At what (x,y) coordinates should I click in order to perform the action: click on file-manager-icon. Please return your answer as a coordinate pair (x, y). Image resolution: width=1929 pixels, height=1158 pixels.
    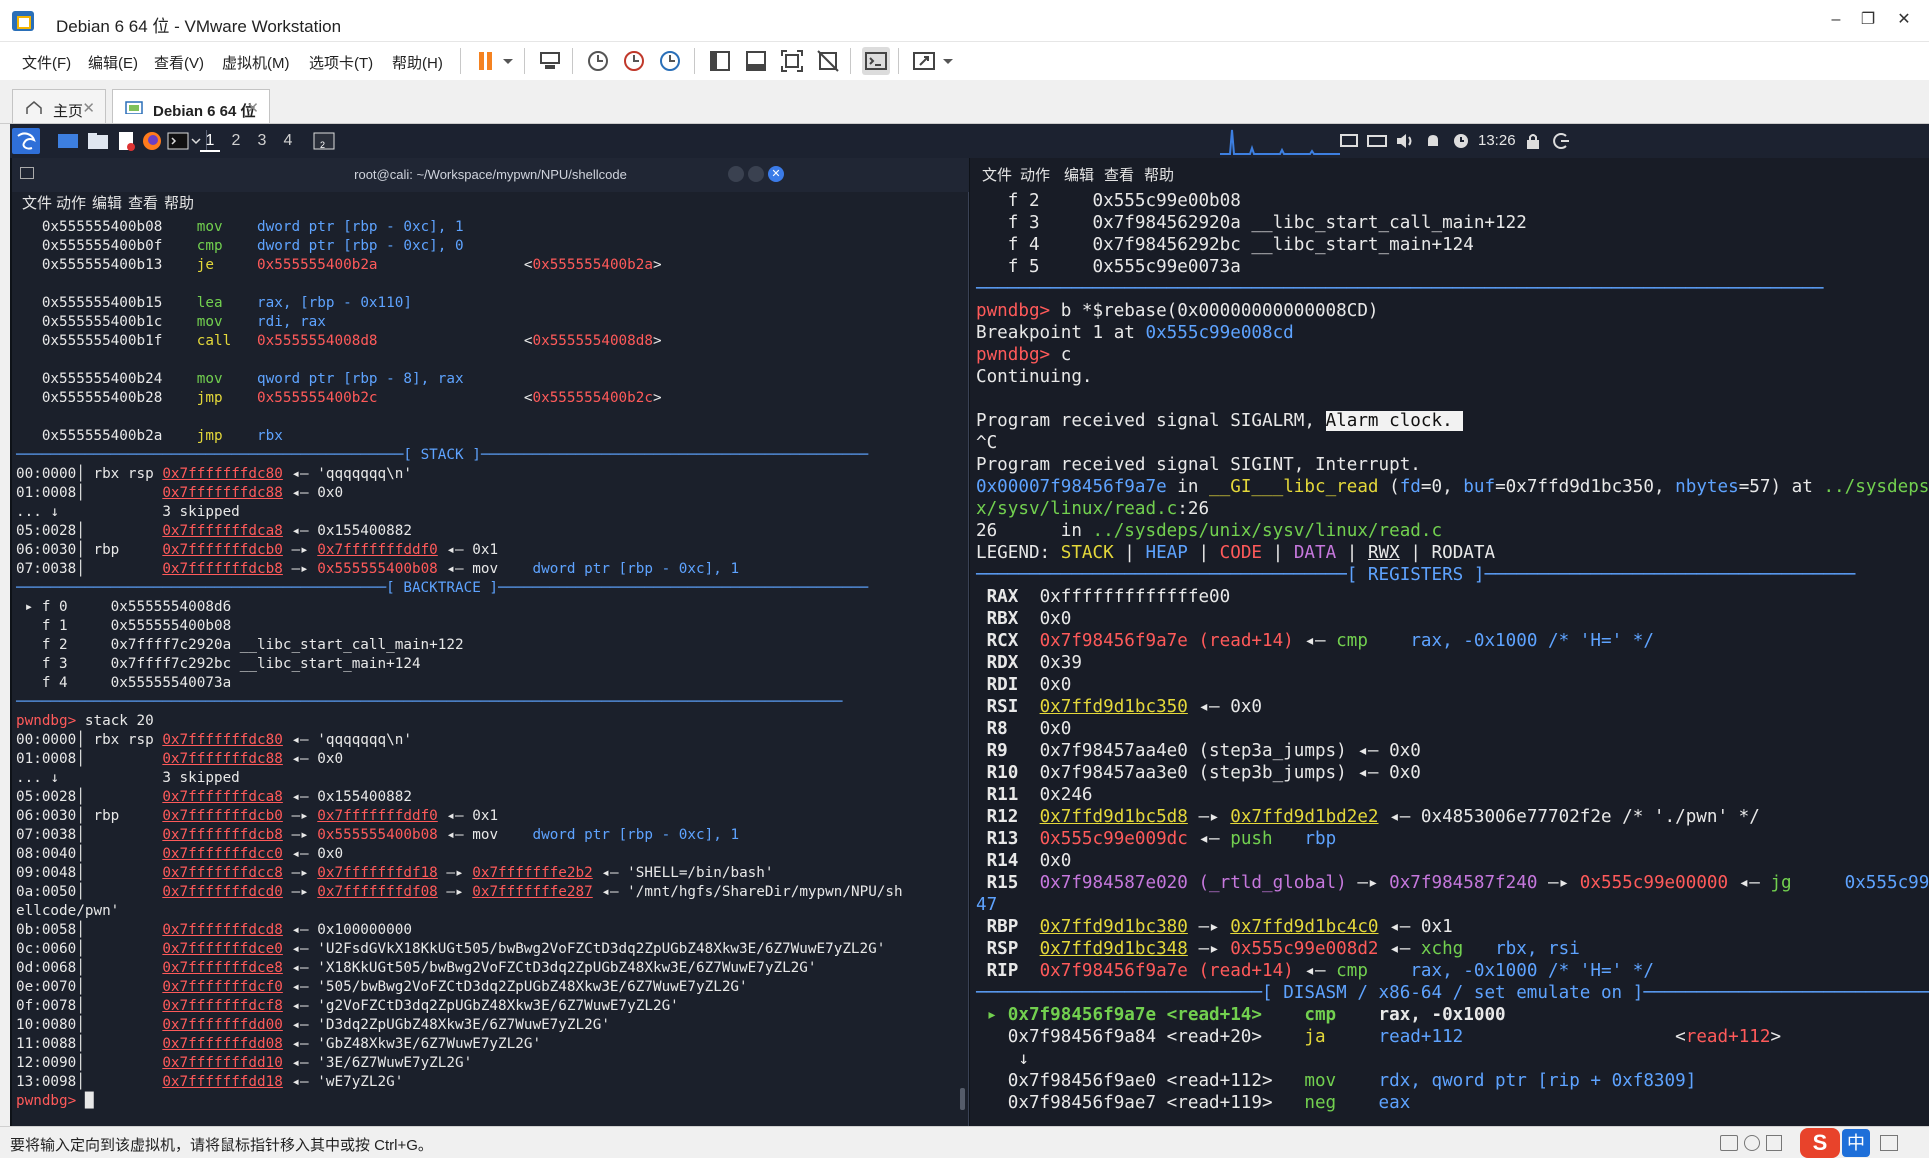
    Looking at the image, I should click on (98, 141).